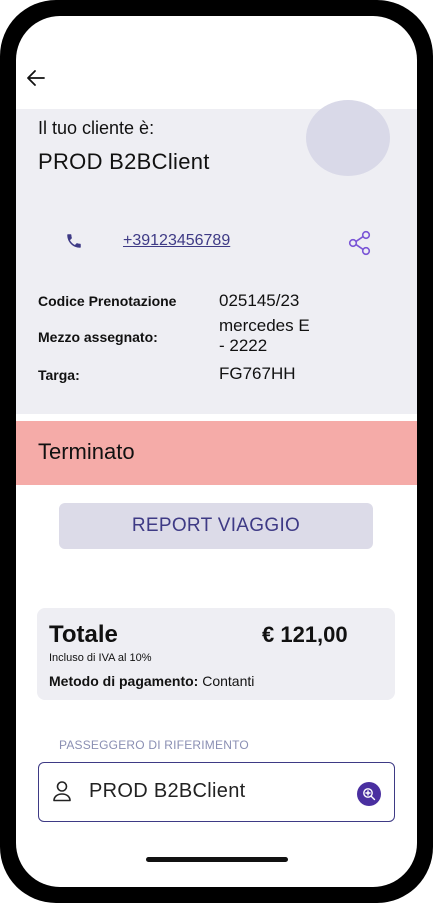  I want to click on payment-method-value: Contanti, so click(228, 681).